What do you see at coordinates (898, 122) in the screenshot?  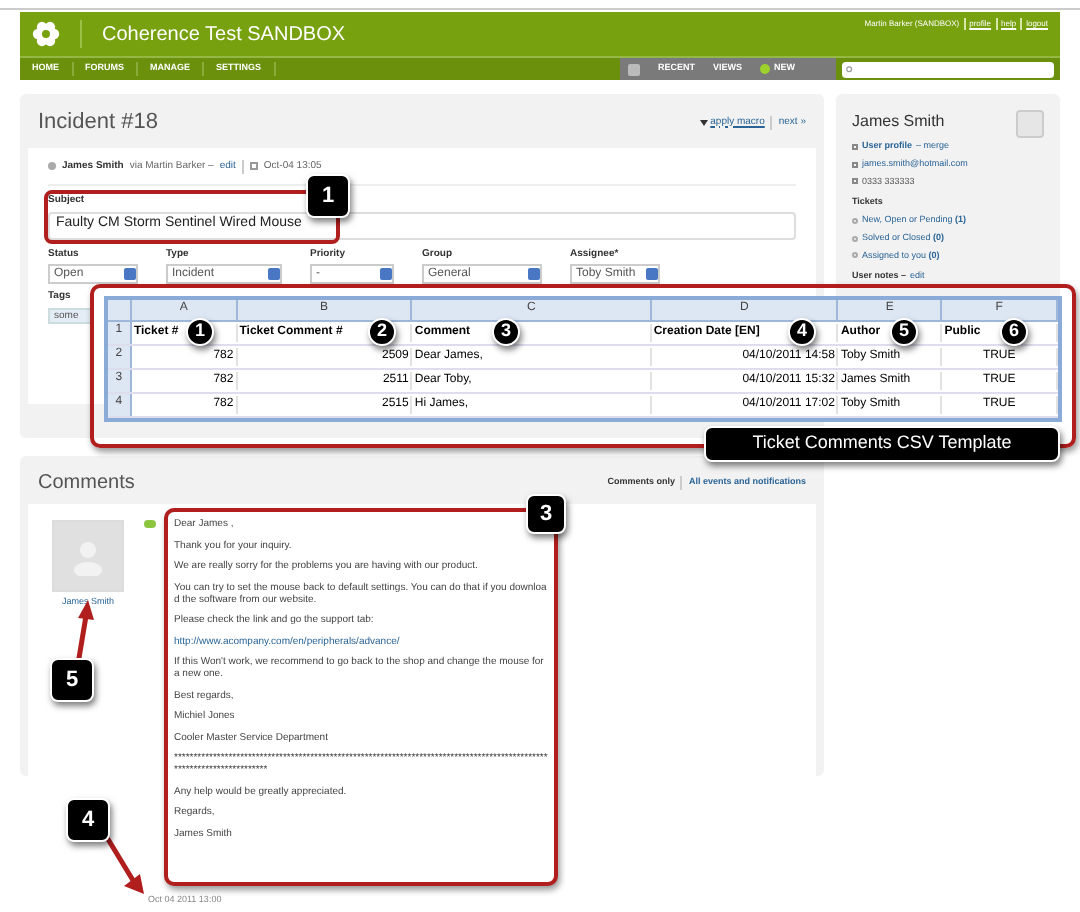 I see `contact-name: James Smith` at bounding box center [898, 122].